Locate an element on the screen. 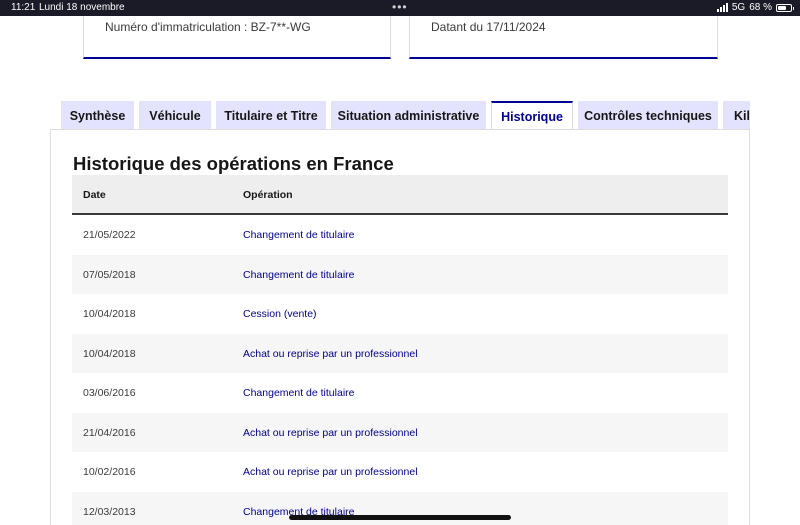 Image resolution: width=800 pixels, height=525 pixels. network-label: 5G is located at coordinates (738, 7).